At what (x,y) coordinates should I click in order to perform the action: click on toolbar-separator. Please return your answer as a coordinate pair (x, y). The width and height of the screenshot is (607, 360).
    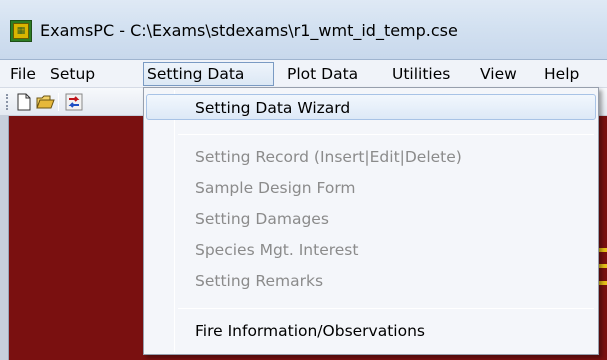
    Looking at the image, I should click on (58, 102).